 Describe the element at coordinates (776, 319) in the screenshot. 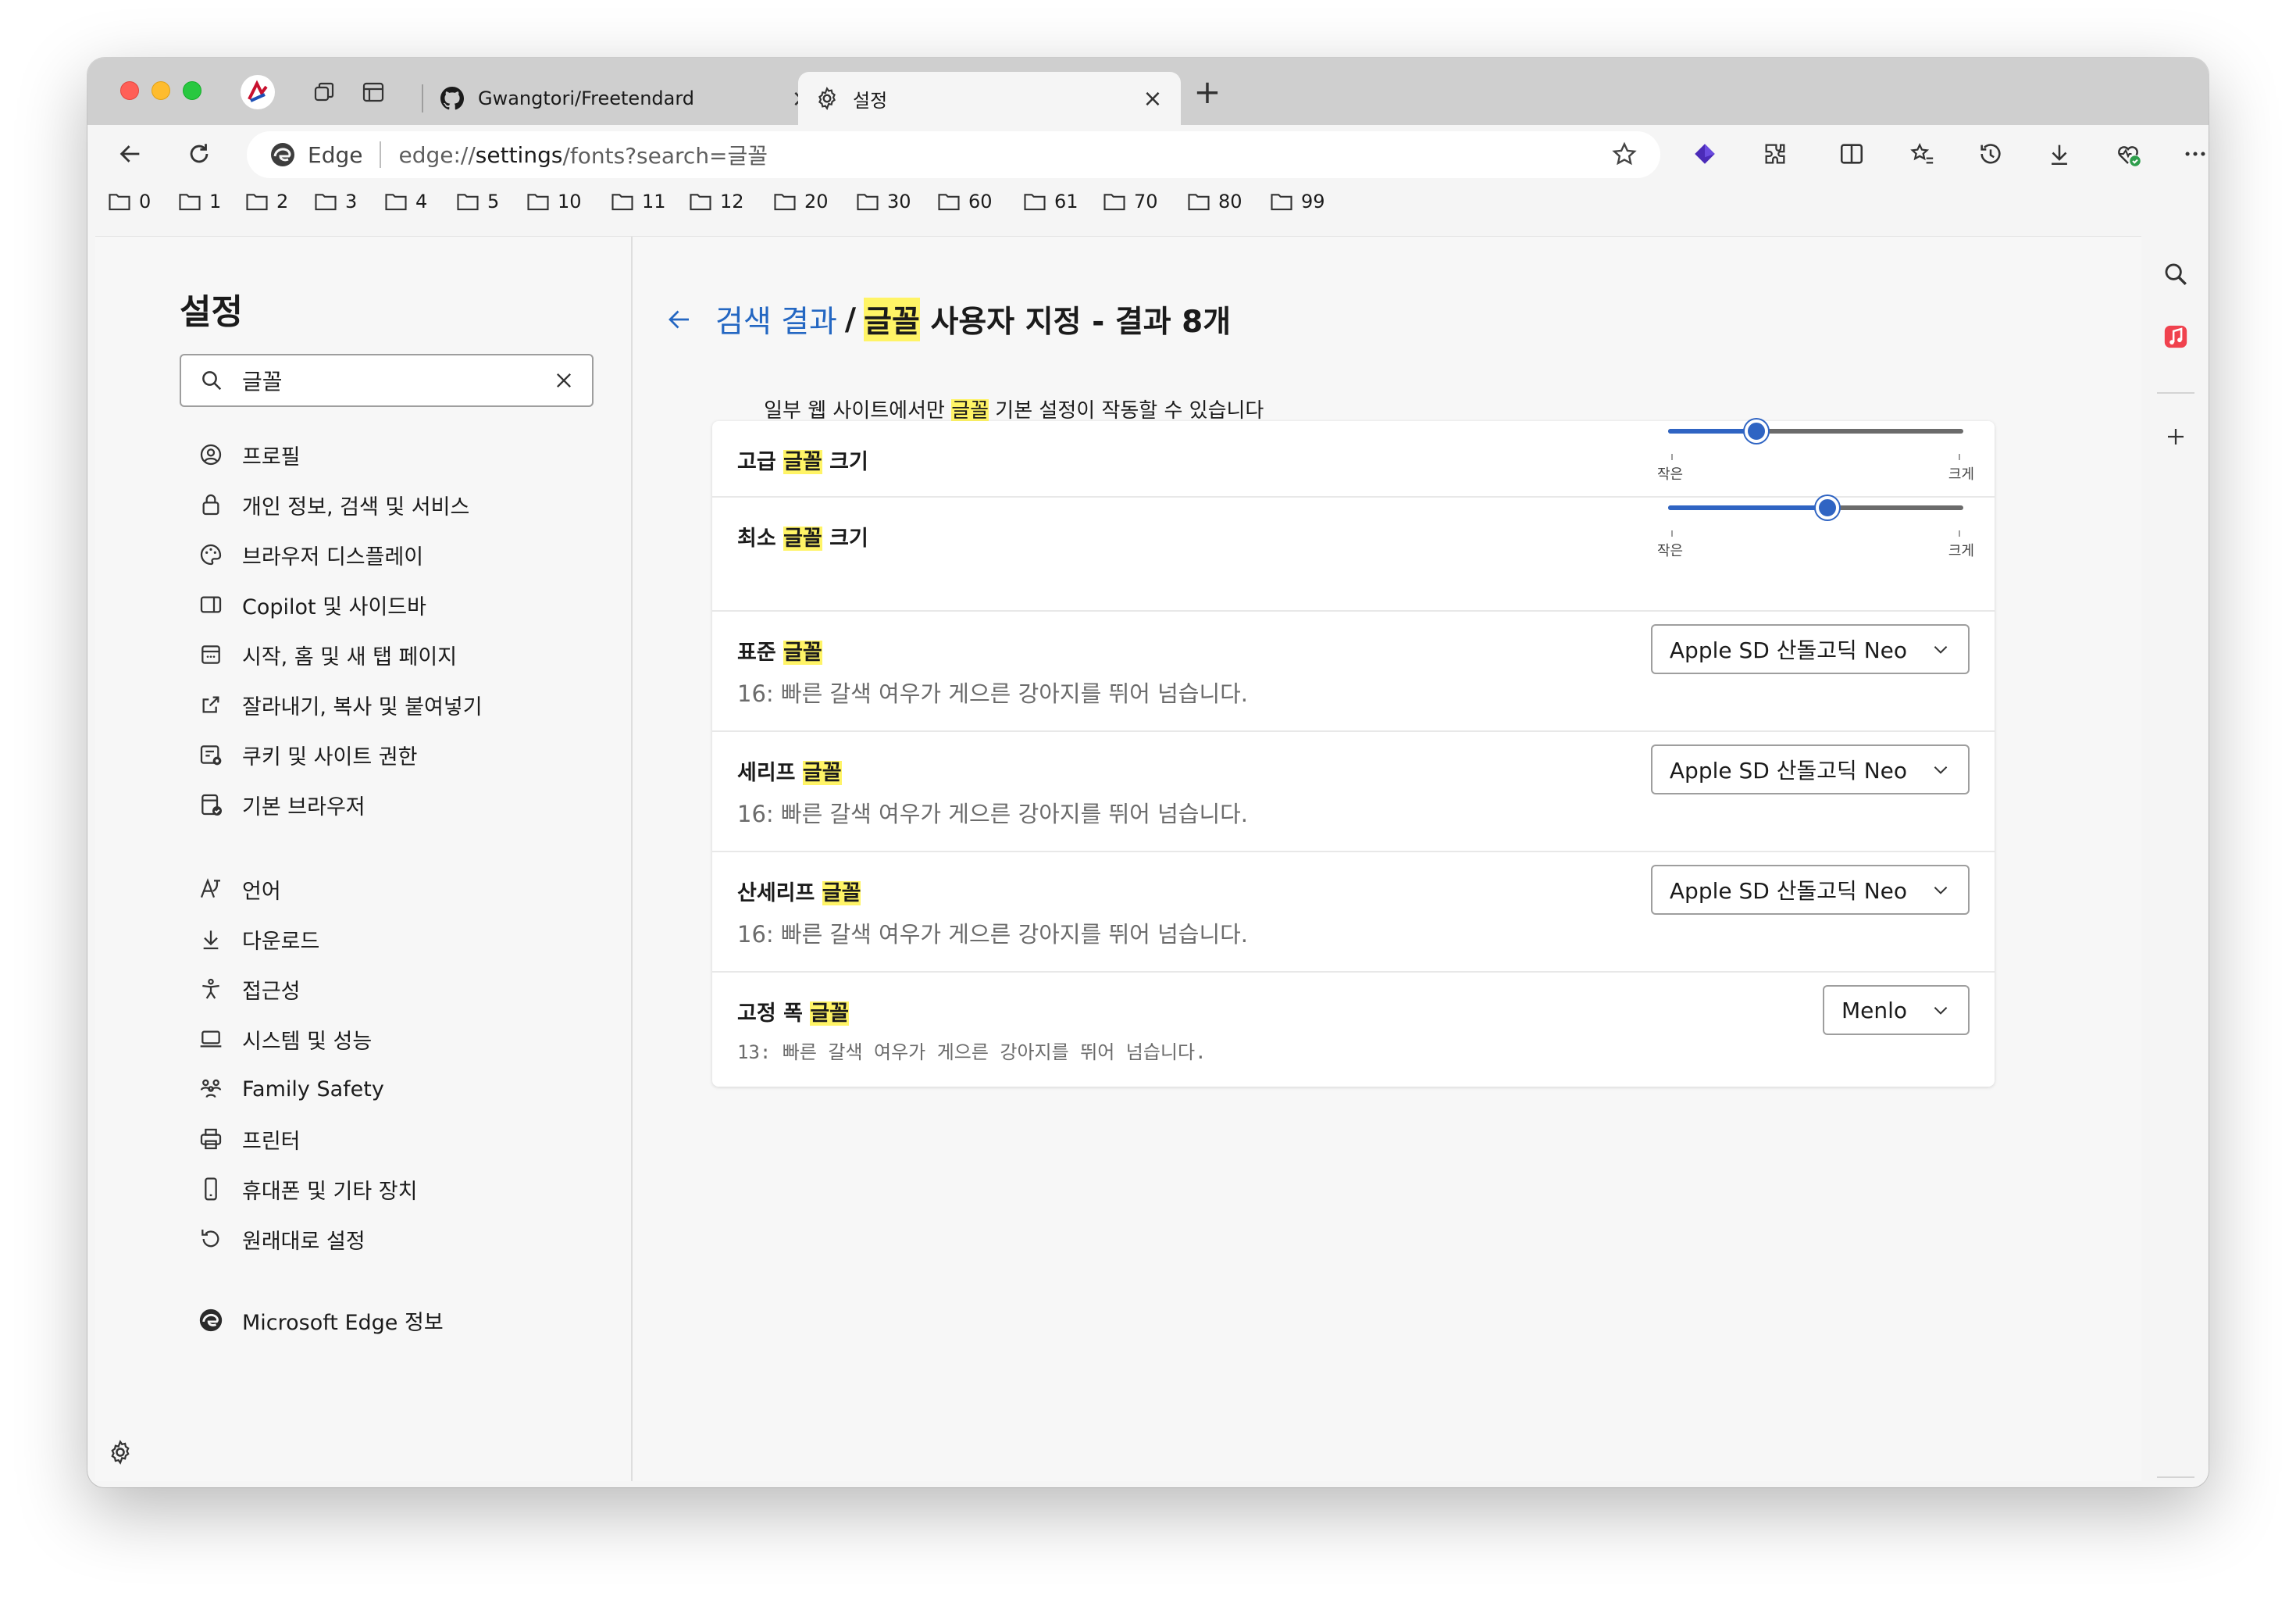

I see `breadcrumb-search-results: 검색 결과` at that location.